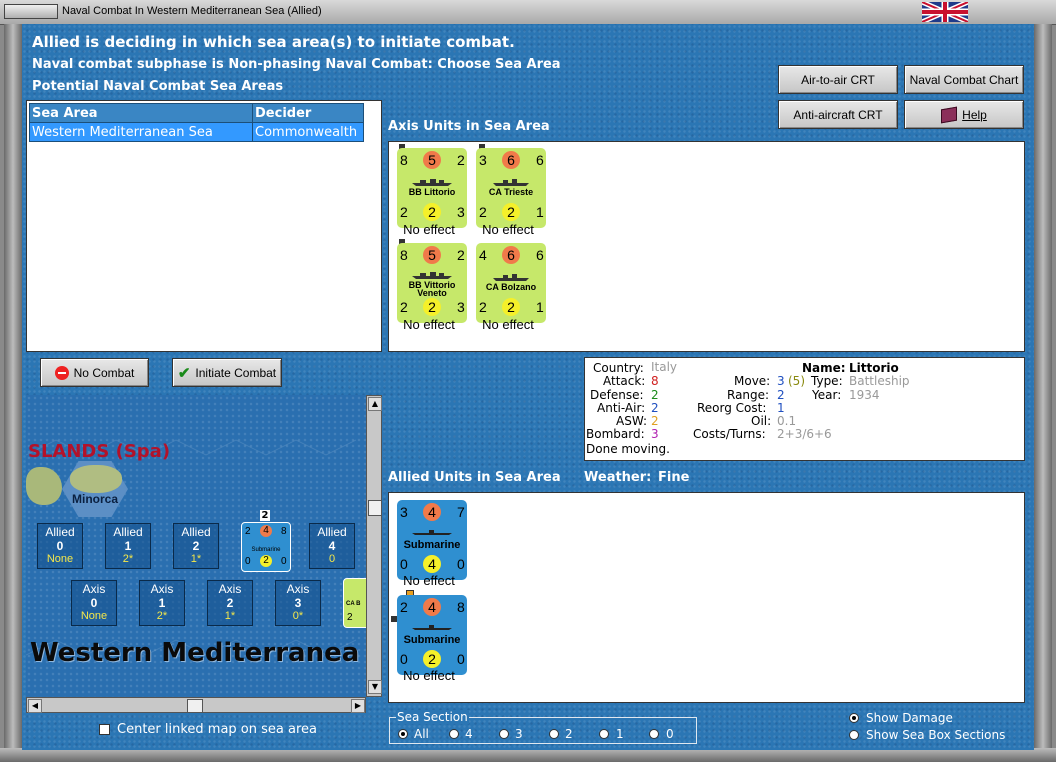 The height and width of the screenshot is (762, 1056). What do you see at coordinates (540, 307) in the screenshot?
I see `bombard-value: 1` at bounding box center [540, 307].